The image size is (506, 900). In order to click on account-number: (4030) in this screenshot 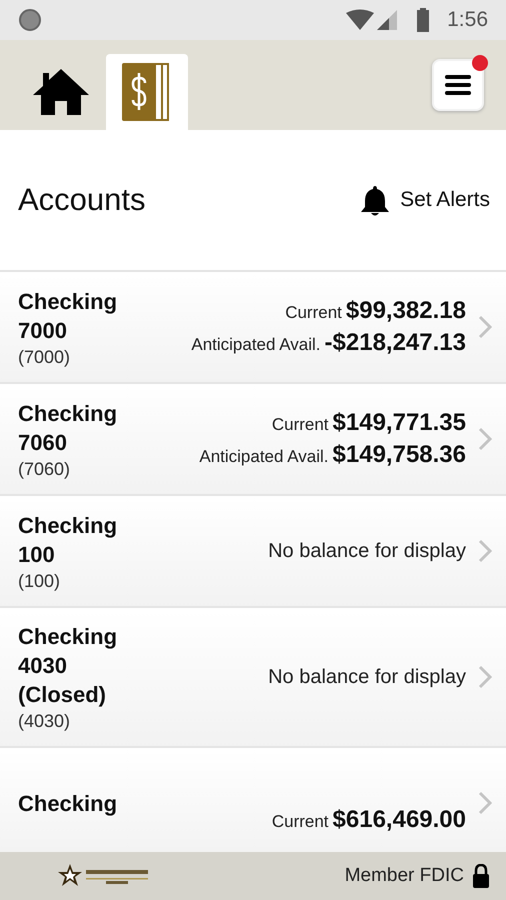, I will do `click(45, 721)`.